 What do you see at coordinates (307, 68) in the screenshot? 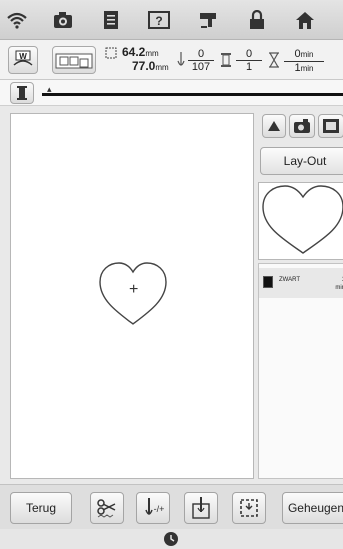
I see `time-unit-bottom: min` at bounding box center [307, 68].